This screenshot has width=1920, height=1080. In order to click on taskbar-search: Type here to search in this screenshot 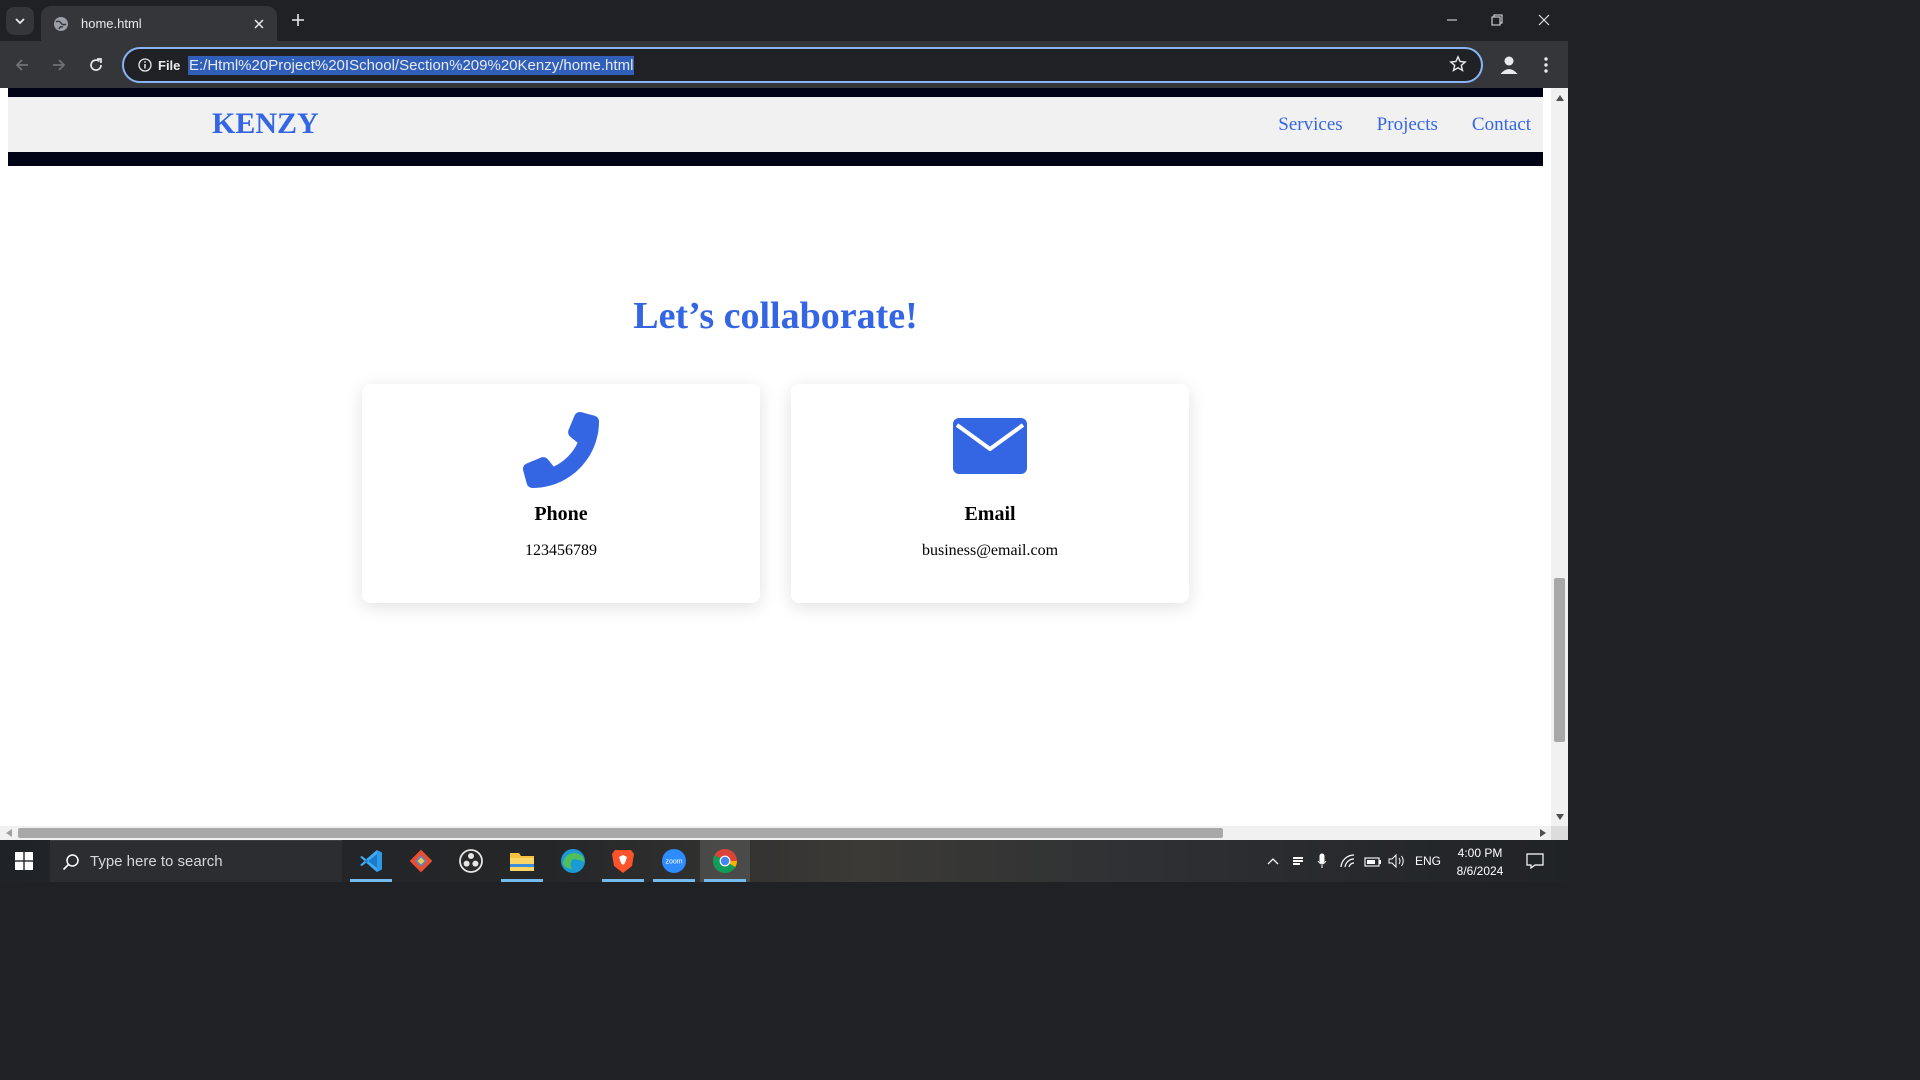, I will do `click(196, 861)`.